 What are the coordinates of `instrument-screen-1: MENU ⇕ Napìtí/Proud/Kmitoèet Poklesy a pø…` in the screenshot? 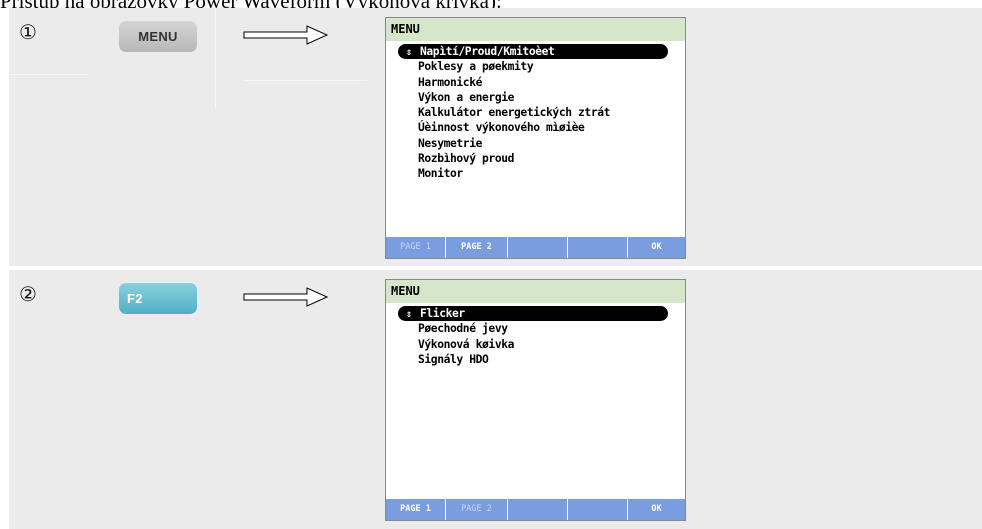 It's located at (535, 138).